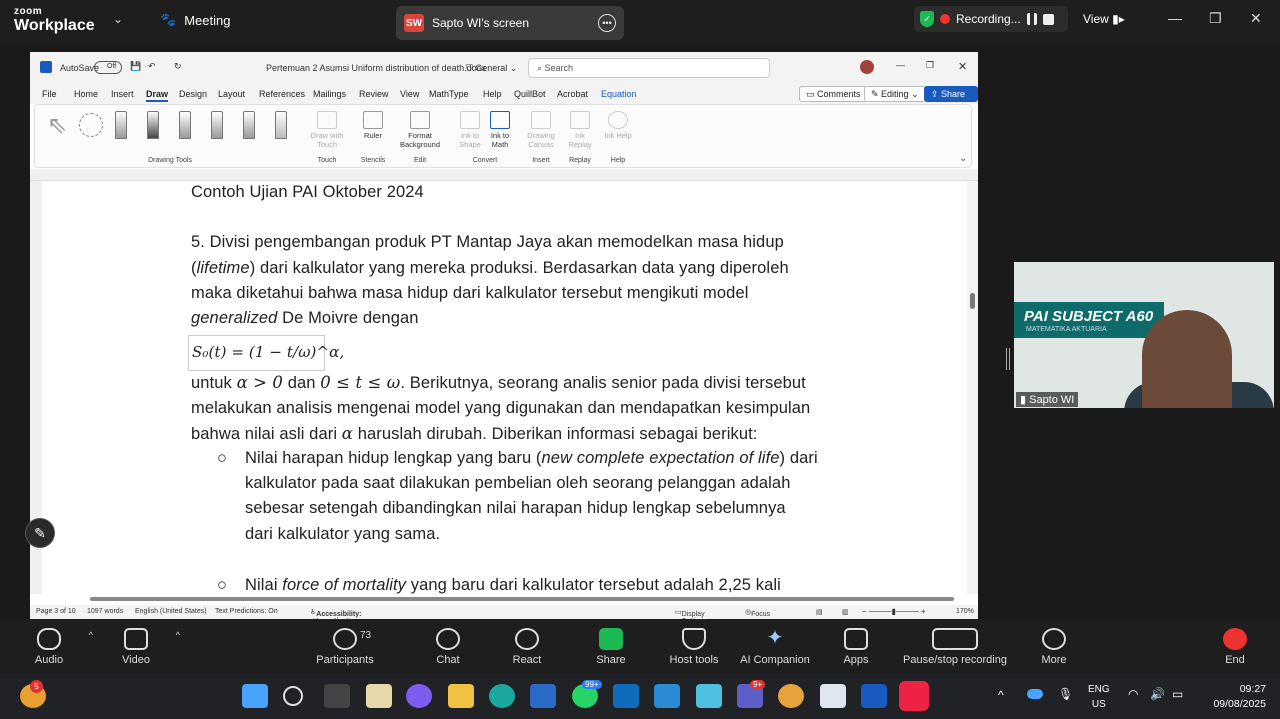  Describe the element at coordinates (1031, 19) in the screenshot. I see `pause-recording-icon` at that location.